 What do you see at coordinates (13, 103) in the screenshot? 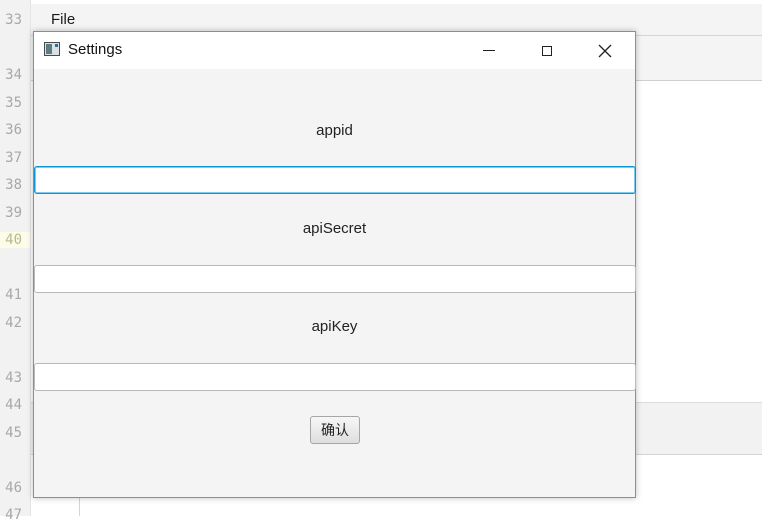
I see `line-number: 35` at bounding box center [13, 103].